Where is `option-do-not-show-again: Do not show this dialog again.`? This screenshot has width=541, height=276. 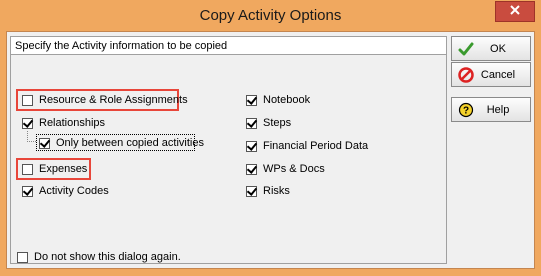 option-do-not-show-again: Do not show this dialog again. is located at coordinates (99, 257).